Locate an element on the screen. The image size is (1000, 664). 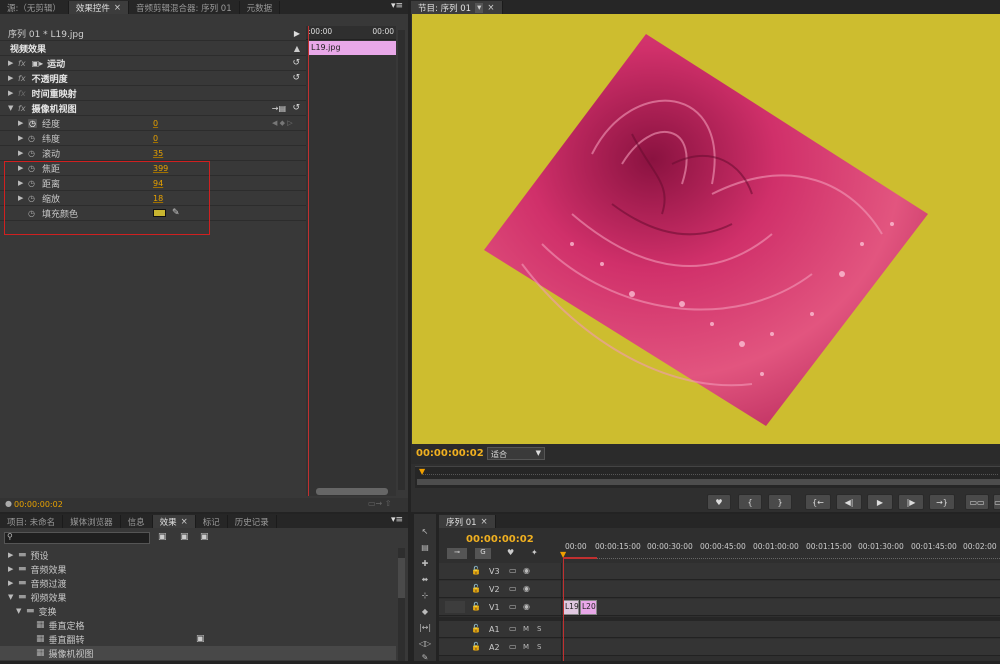
rate-stretch-tool-icon: ⊹ is located at coordinates (425, 595).